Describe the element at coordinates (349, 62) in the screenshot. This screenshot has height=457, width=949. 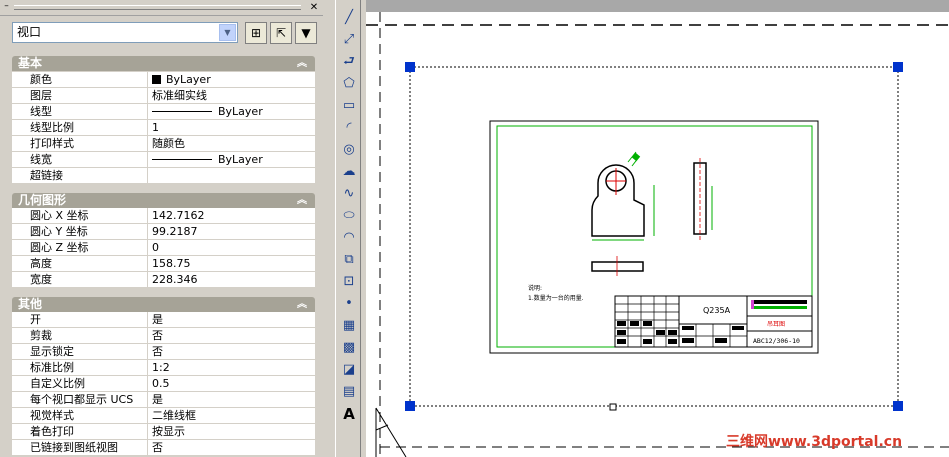
I see `polyline-icon: ⮐` at that location.